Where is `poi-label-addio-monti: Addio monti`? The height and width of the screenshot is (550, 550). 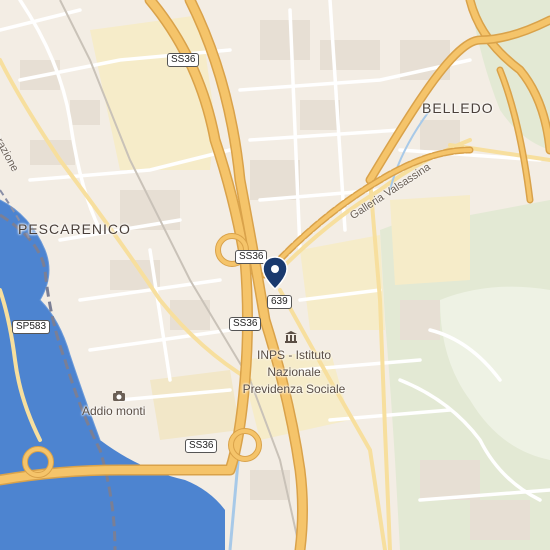 poi-label-addio-monti: Addio monti is located at coordinates (113, 411).